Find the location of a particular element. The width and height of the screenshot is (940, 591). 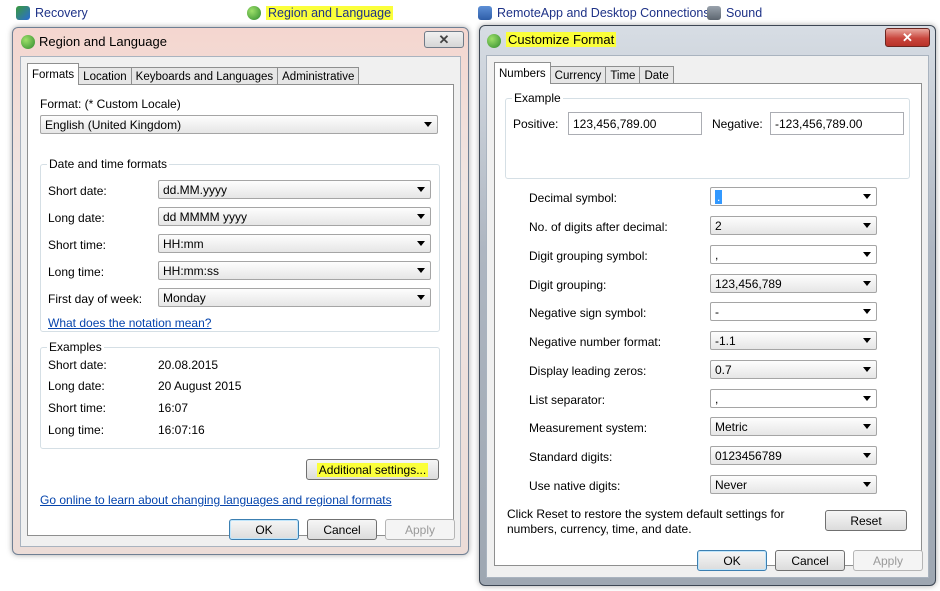

short-date-dropdown: dd.MM.yyyy is located at coordinates (294, 189).